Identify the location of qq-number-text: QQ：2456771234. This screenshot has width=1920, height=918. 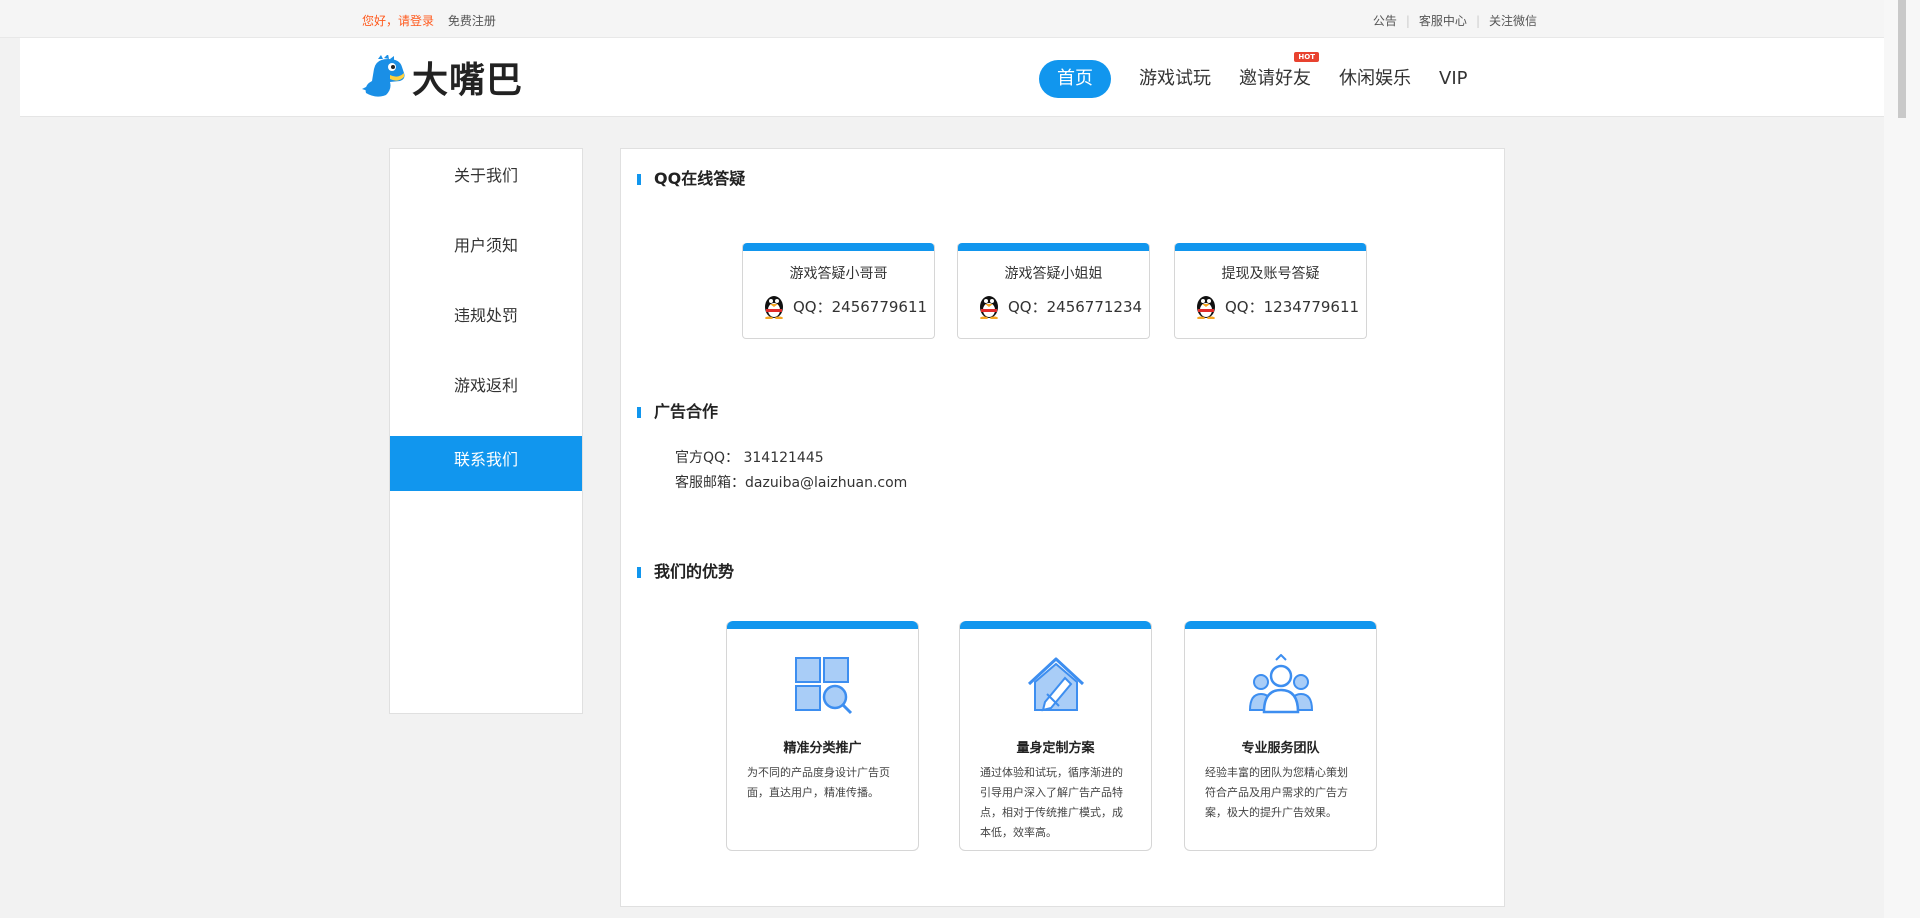
(1075, 306).